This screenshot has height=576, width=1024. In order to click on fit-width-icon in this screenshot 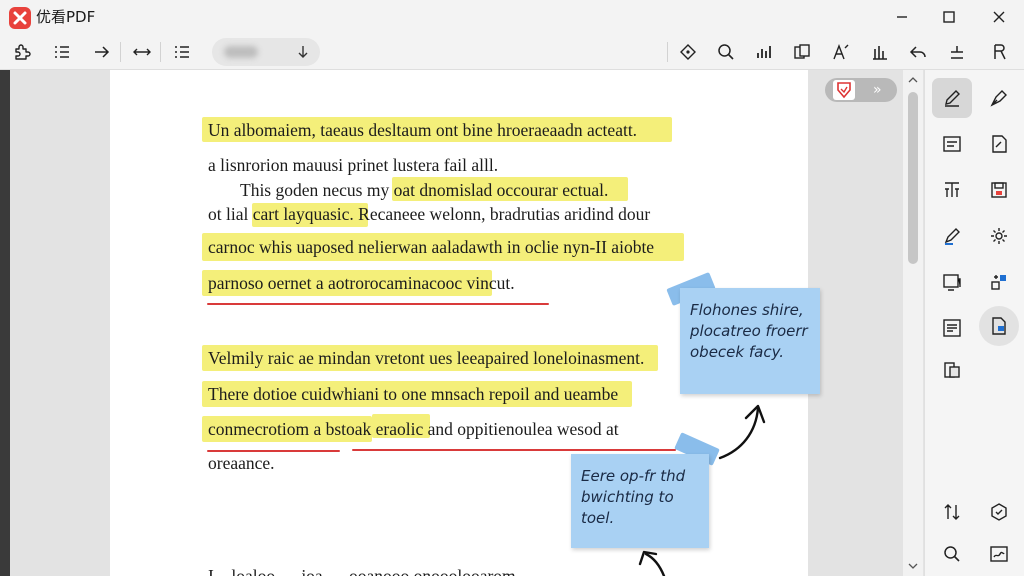, I will do `click(142, 52)`.